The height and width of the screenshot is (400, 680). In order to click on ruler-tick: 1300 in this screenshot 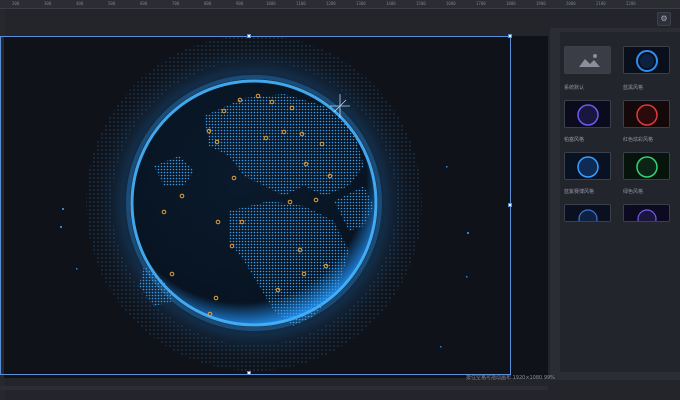, I will do `click(361, 3)`.